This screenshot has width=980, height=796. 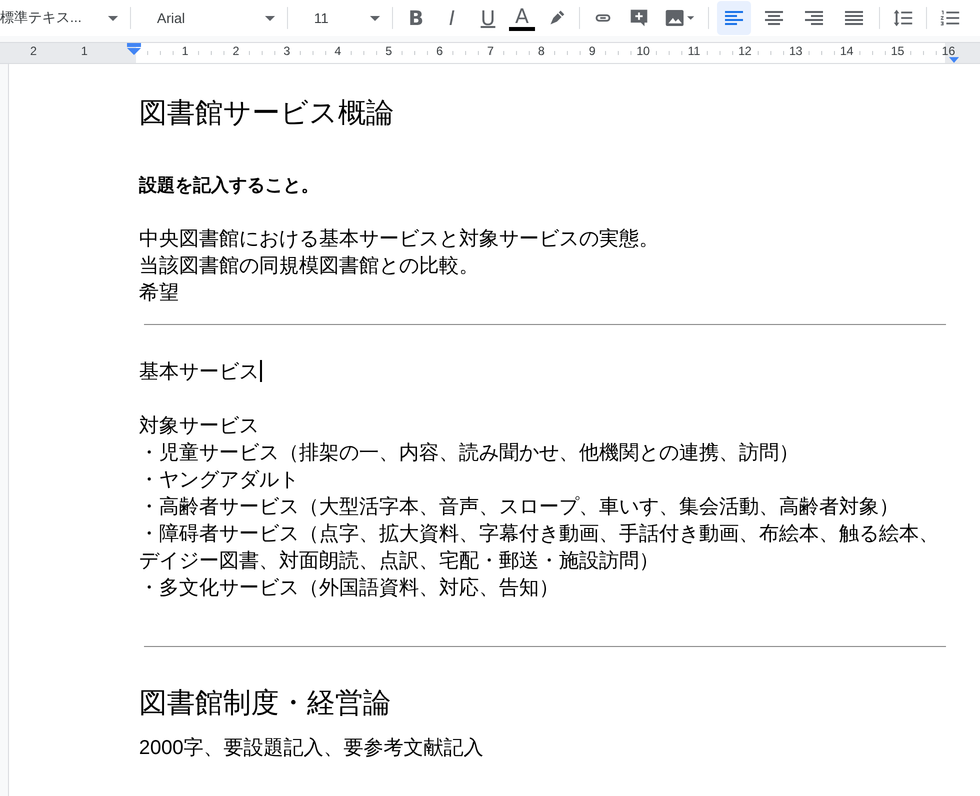 What do you see at coordinates (847, 51) in the screenshot?
I see `ruler-number: 14` at bounding box center [847, 51].